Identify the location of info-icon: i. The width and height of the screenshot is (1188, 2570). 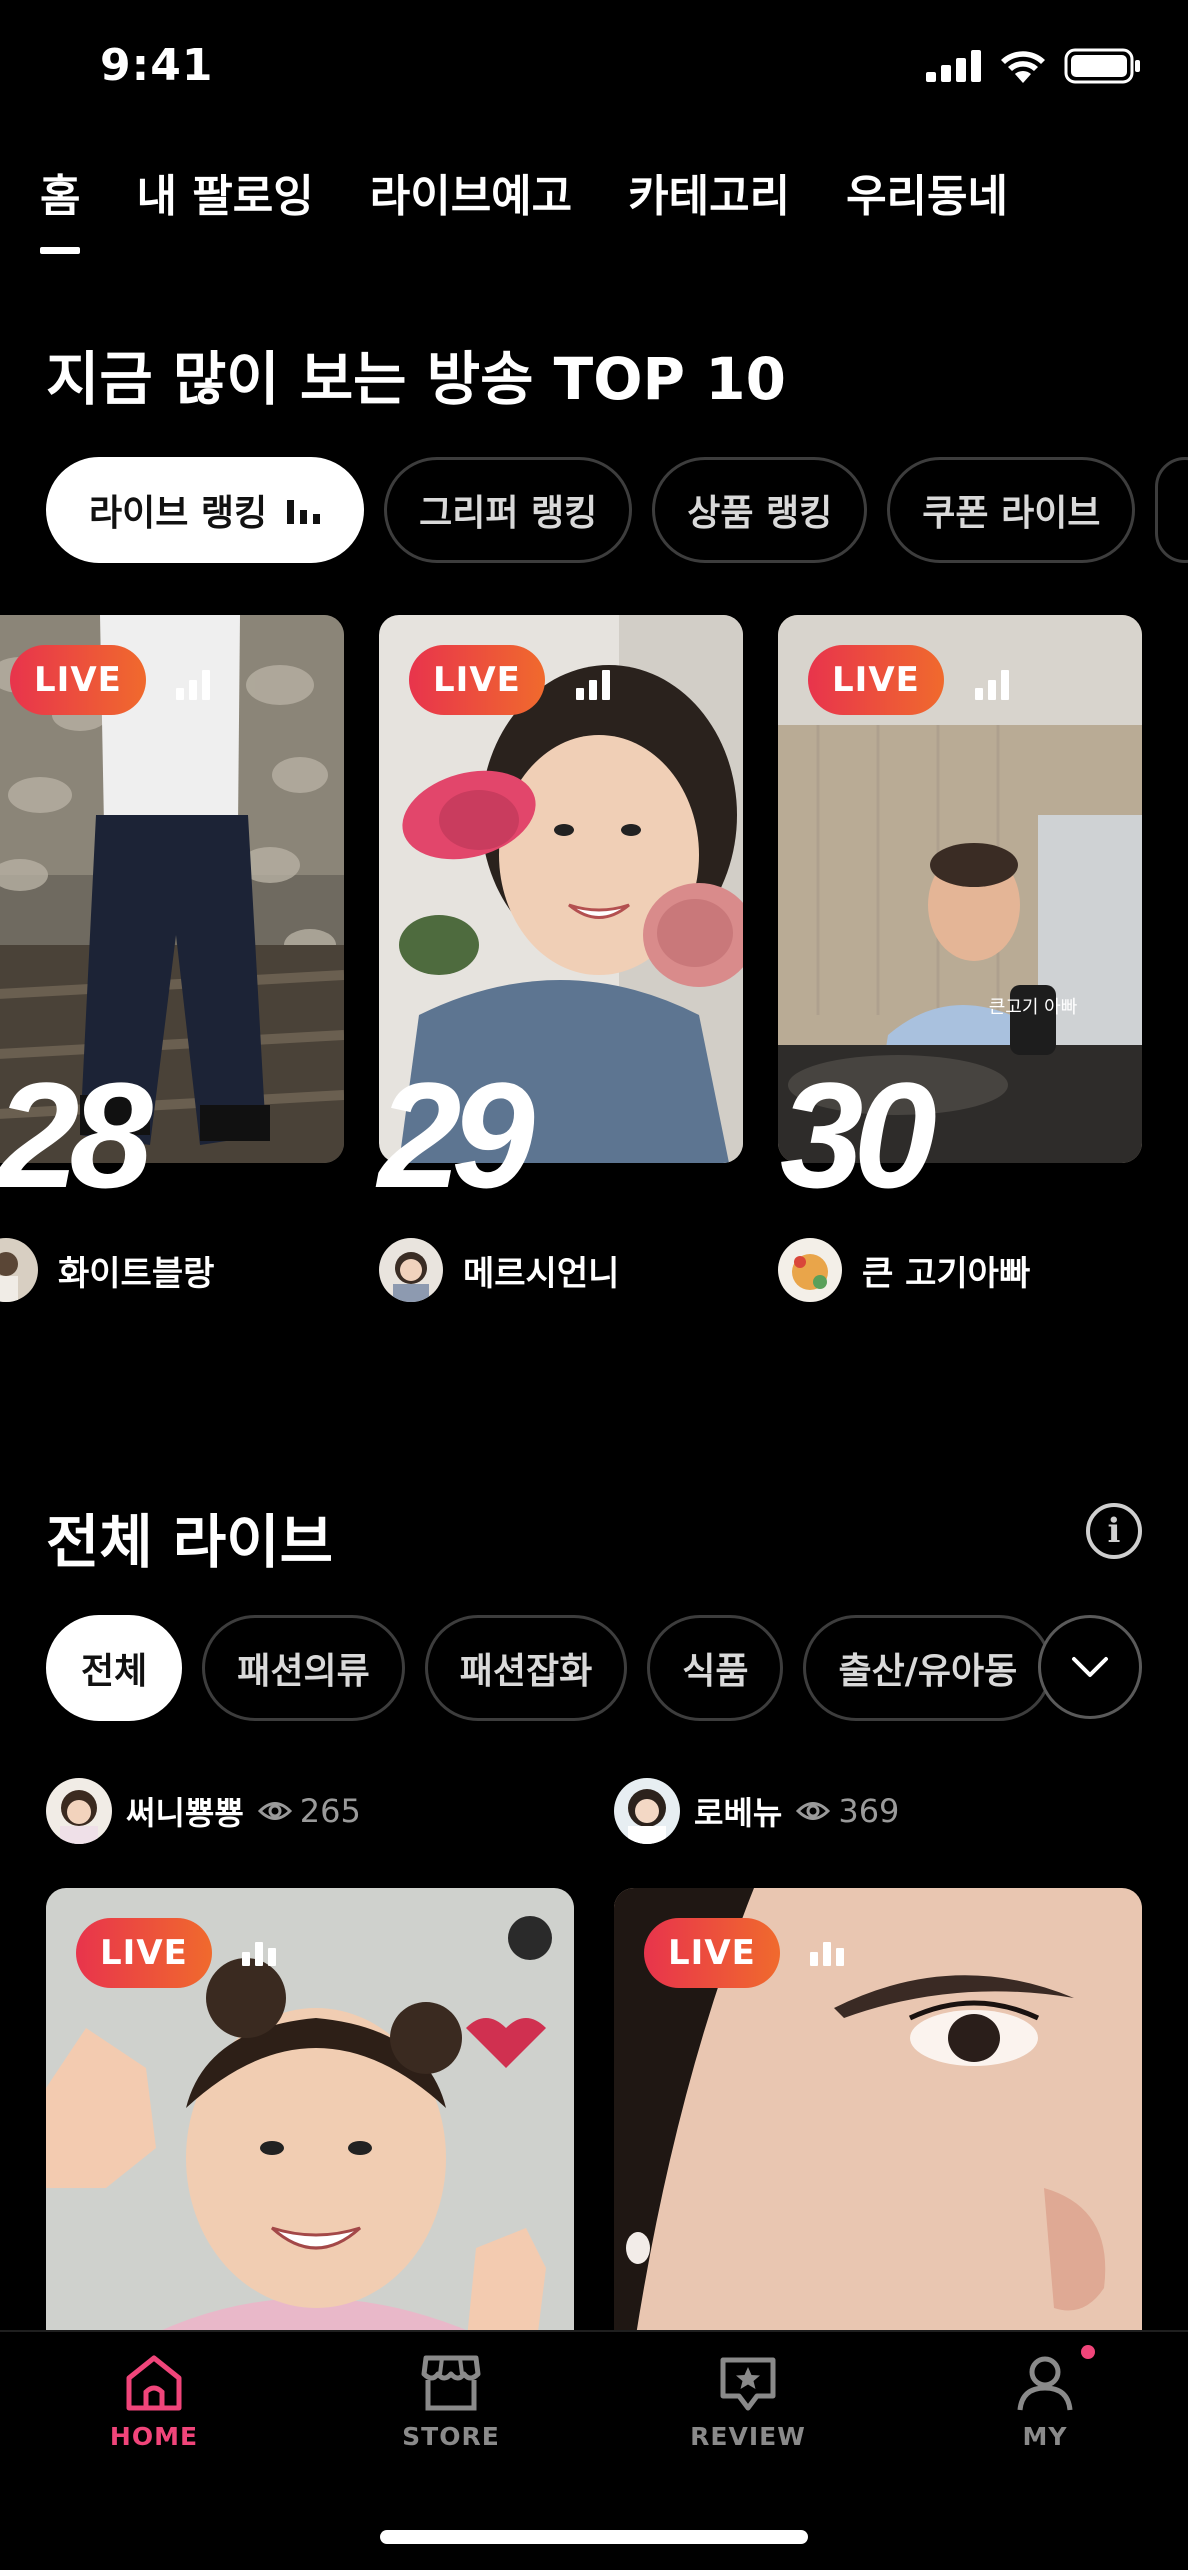
(1114, 1531).